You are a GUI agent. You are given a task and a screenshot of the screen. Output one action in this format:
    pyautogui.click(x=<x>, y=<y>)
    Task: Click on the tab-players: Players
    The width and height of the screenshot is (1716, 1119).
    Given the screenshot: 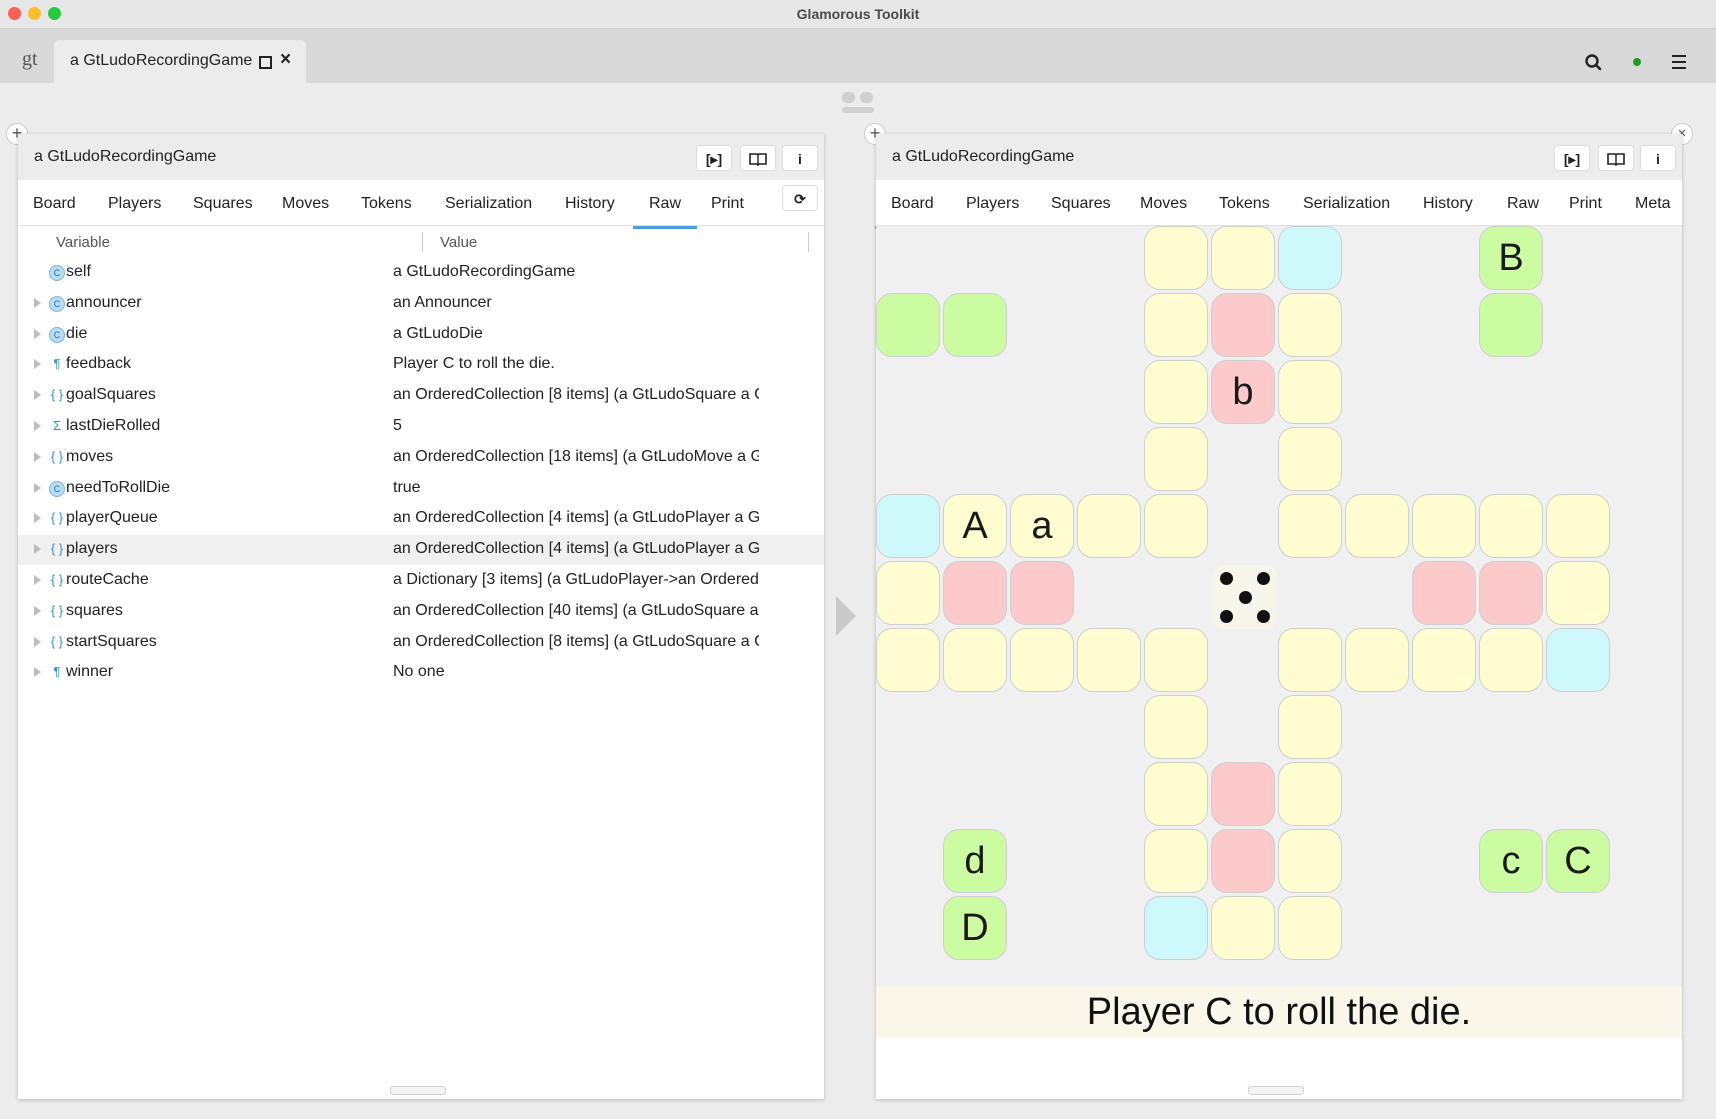 What is the action you would take?
    pyautogui.click(x=134, y=204)
    